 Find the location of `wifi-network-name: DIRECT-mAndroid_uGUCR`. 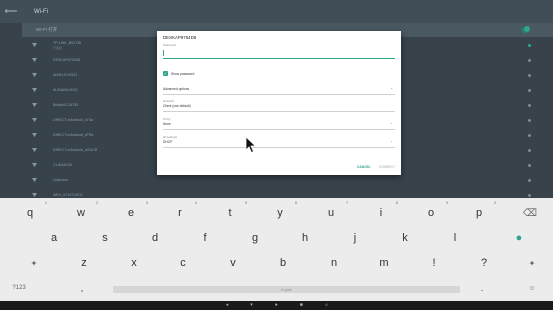

wifi-network-name: DIRECT-mAndroid_uGUCR is located at coordinates (75, 150).